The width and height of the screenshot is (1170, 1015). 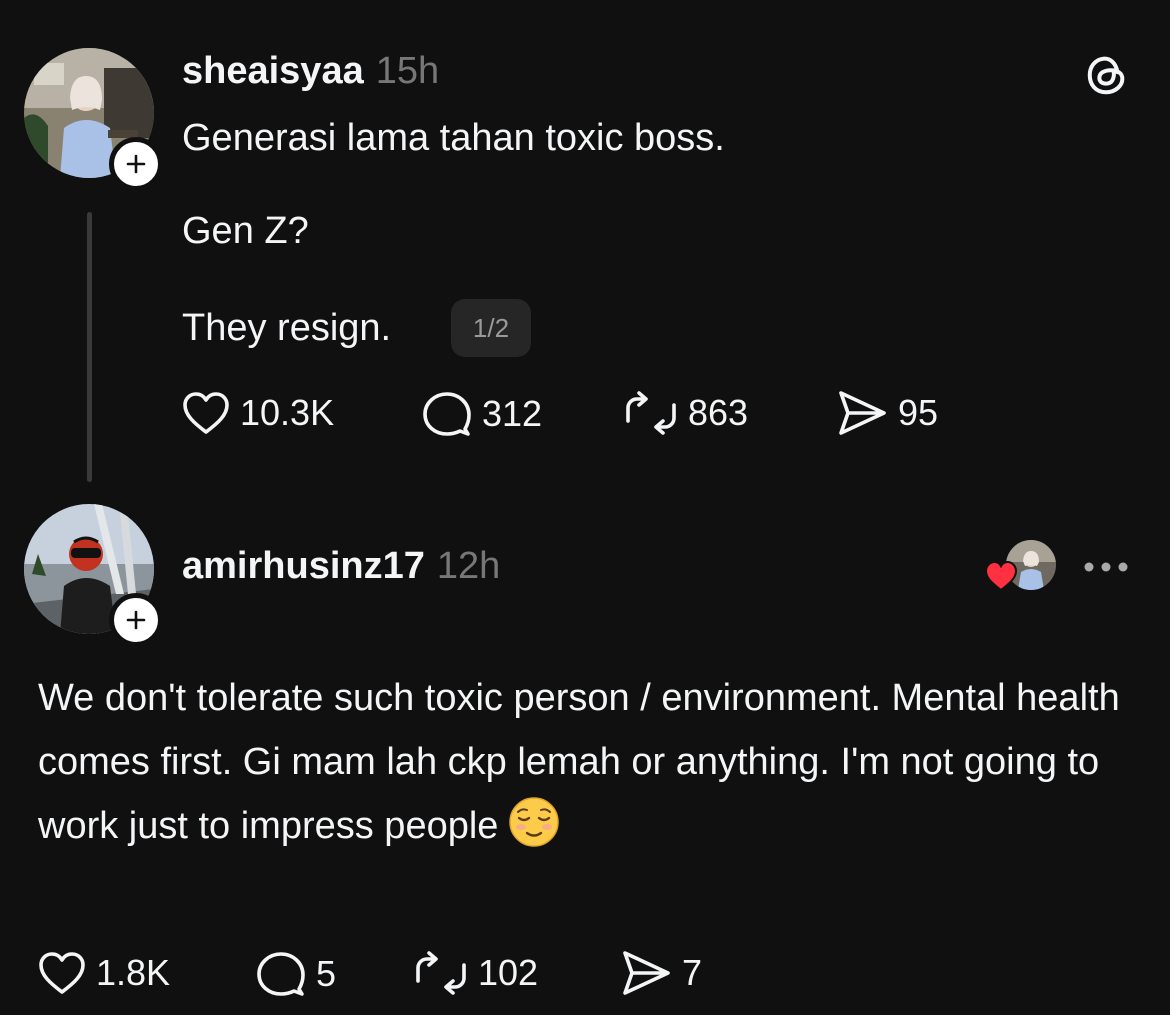 I want to click on original-post-text-line-1: Generasi lama tahan toxic boss., so click(x=453, y=138).